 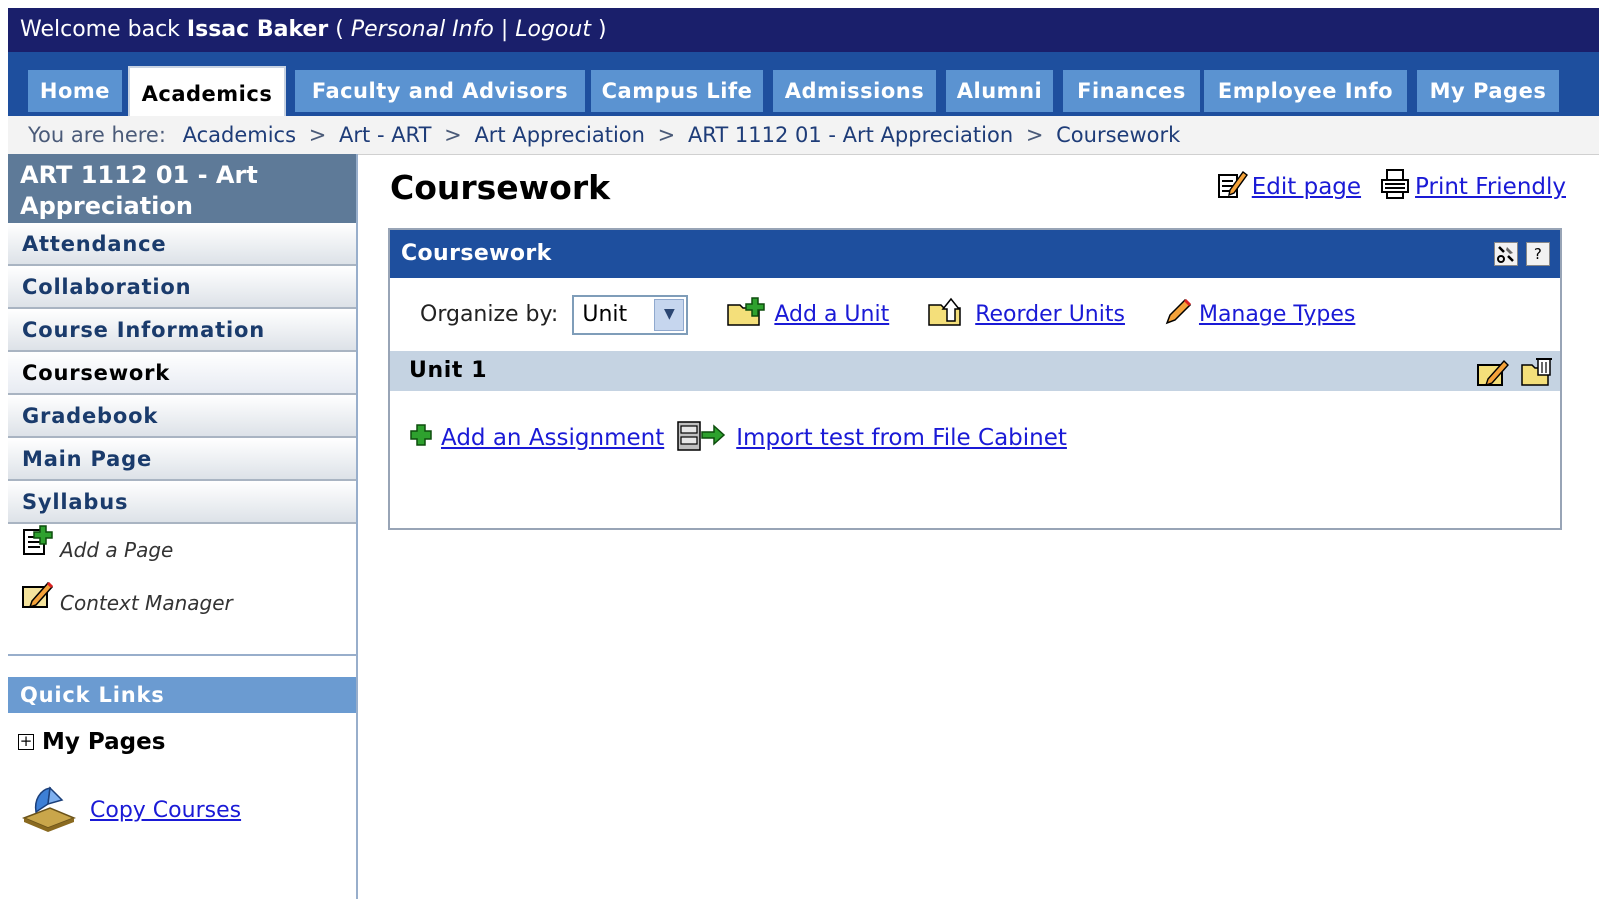 I want to click on tab-home: Home, so click(x=75, y=91).